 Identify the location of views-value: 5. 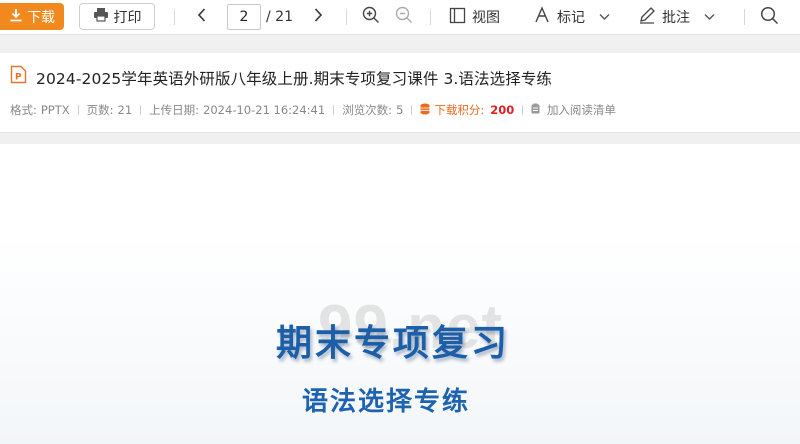
(400, 110).